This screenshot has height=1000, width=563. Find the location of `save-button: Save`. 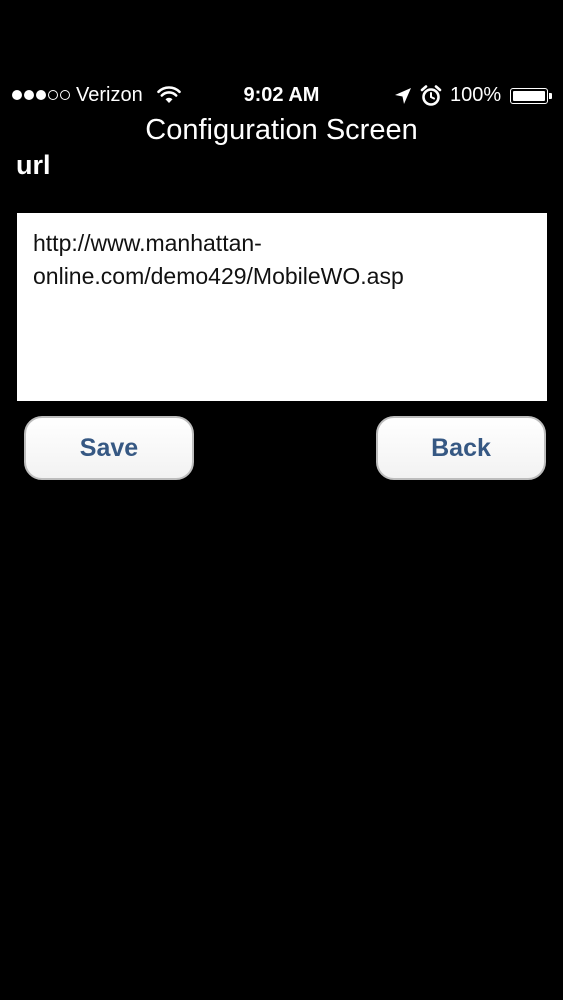

save-button: Save is located at coordinates (109, 448).